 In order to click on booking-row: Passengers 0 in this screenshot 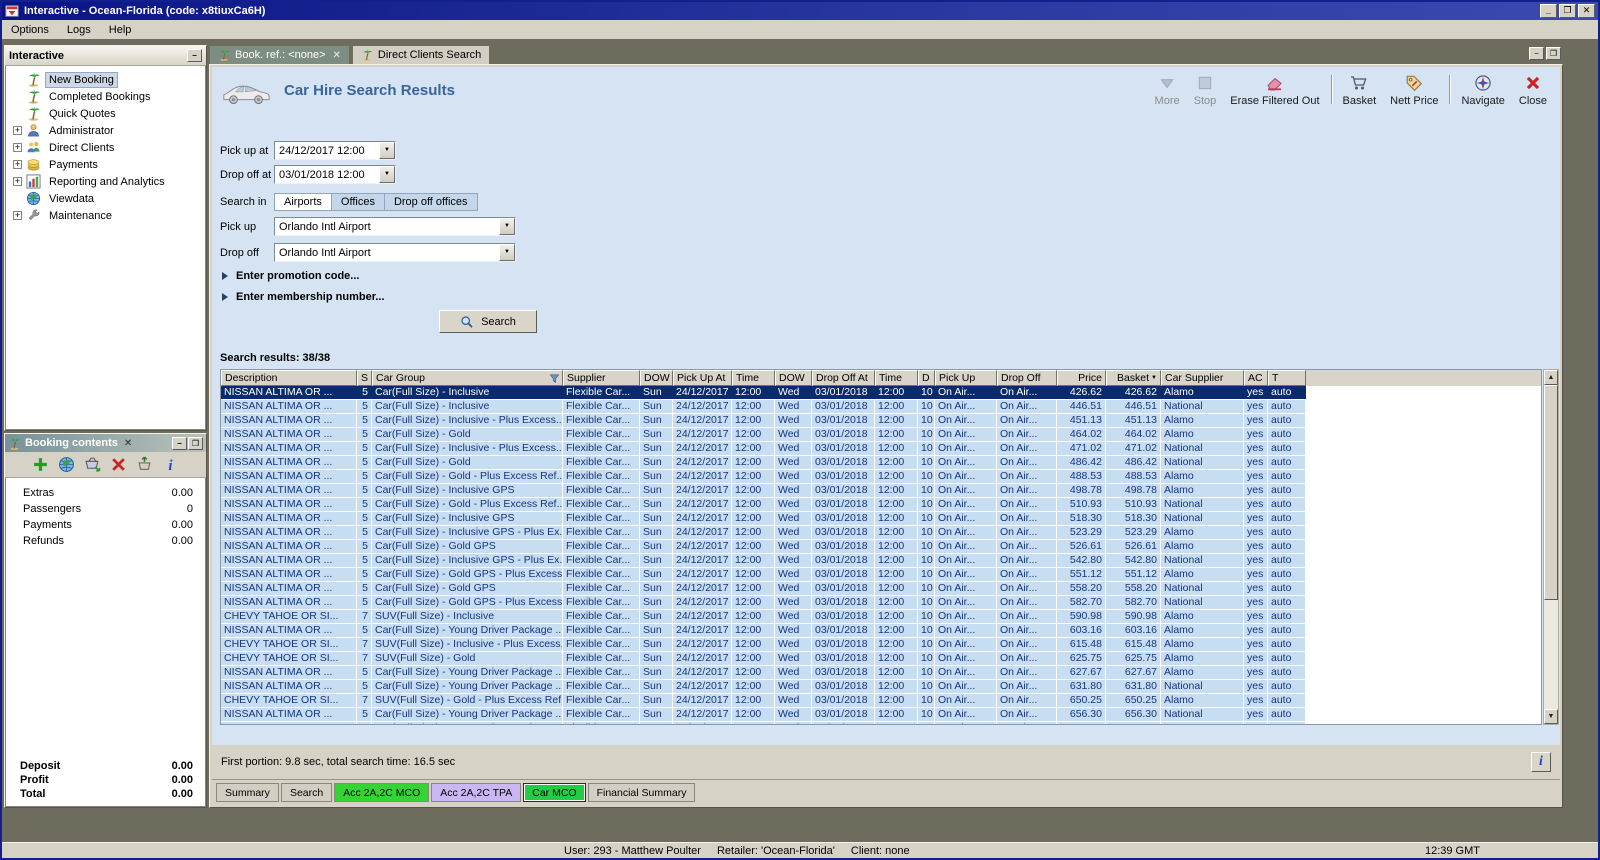, I will do `click(105, 509)`.